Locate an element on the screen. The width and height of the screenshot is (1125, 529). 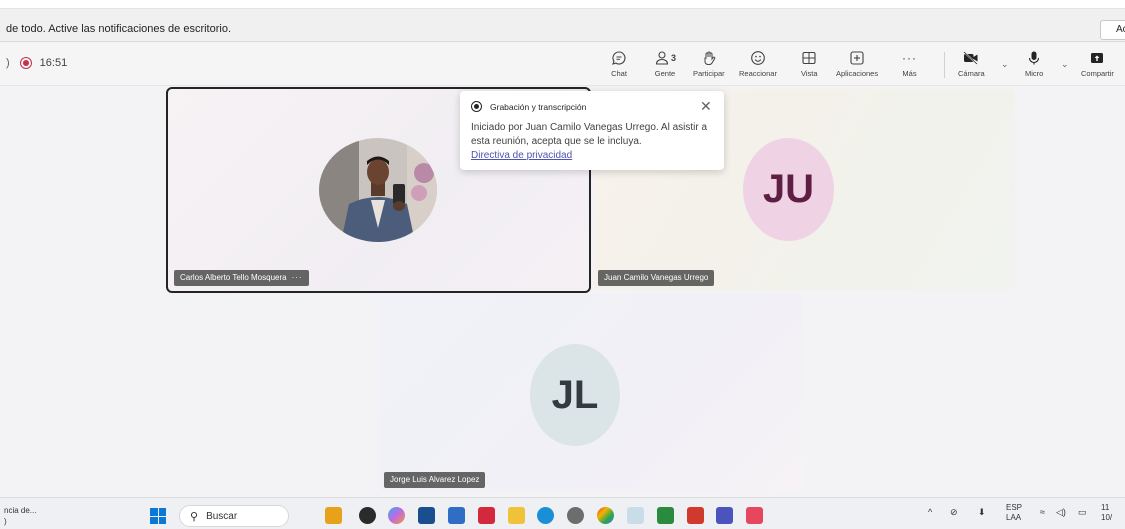
people-button: 3 Gente is located at coordinates (665, 66).